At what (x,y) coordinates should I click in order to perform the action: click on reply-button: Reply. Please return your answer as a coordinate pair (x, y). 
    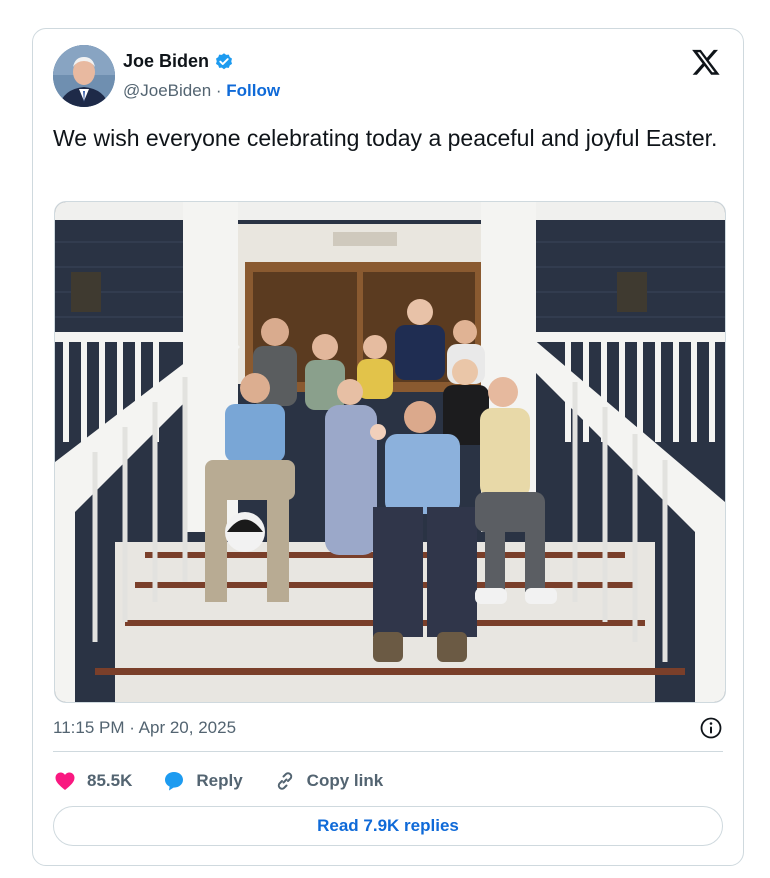
    Looking at the image, I should click on (202, 781).